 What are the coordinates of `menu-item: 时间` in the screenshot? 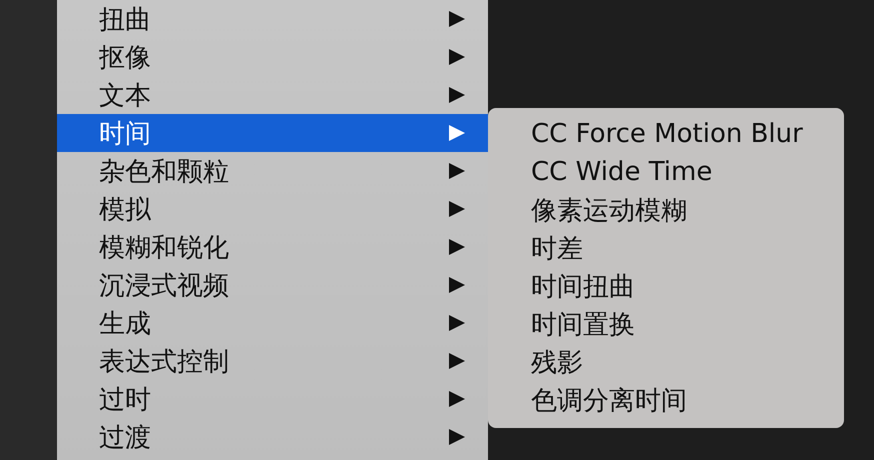 It's located at (272, 133).